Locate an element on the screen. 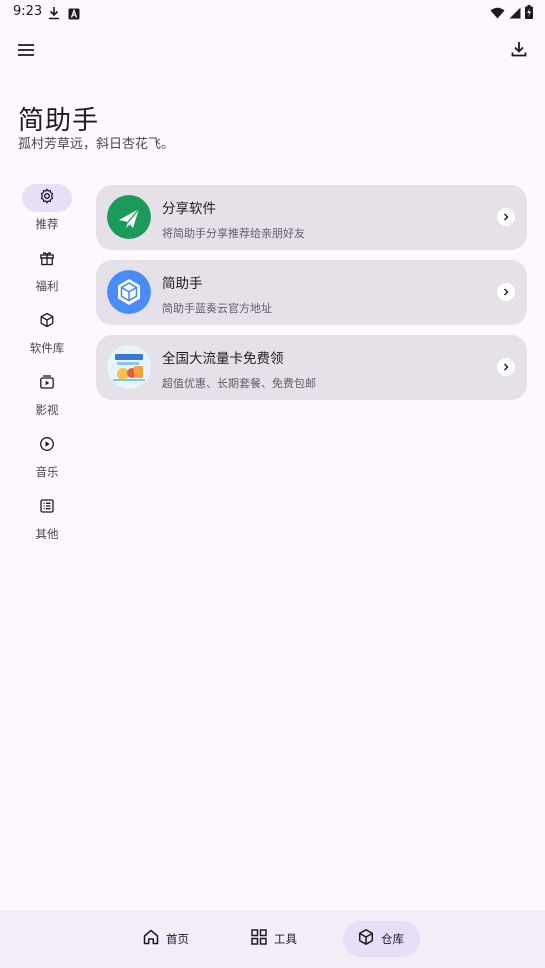  download-icon is located at coordinates (519, 51).